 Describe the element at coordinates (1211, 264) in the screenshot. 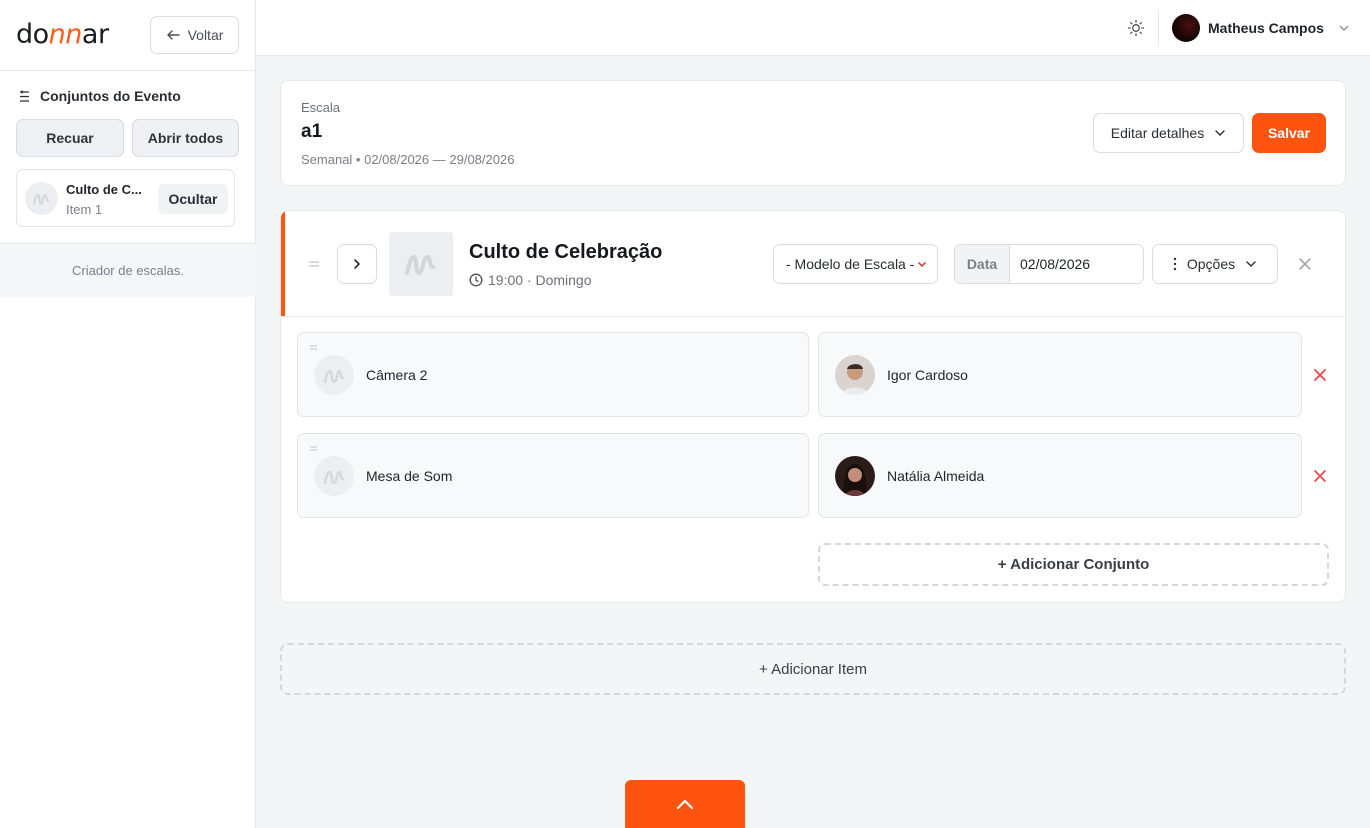

I see `options-label: Opções` at that location.